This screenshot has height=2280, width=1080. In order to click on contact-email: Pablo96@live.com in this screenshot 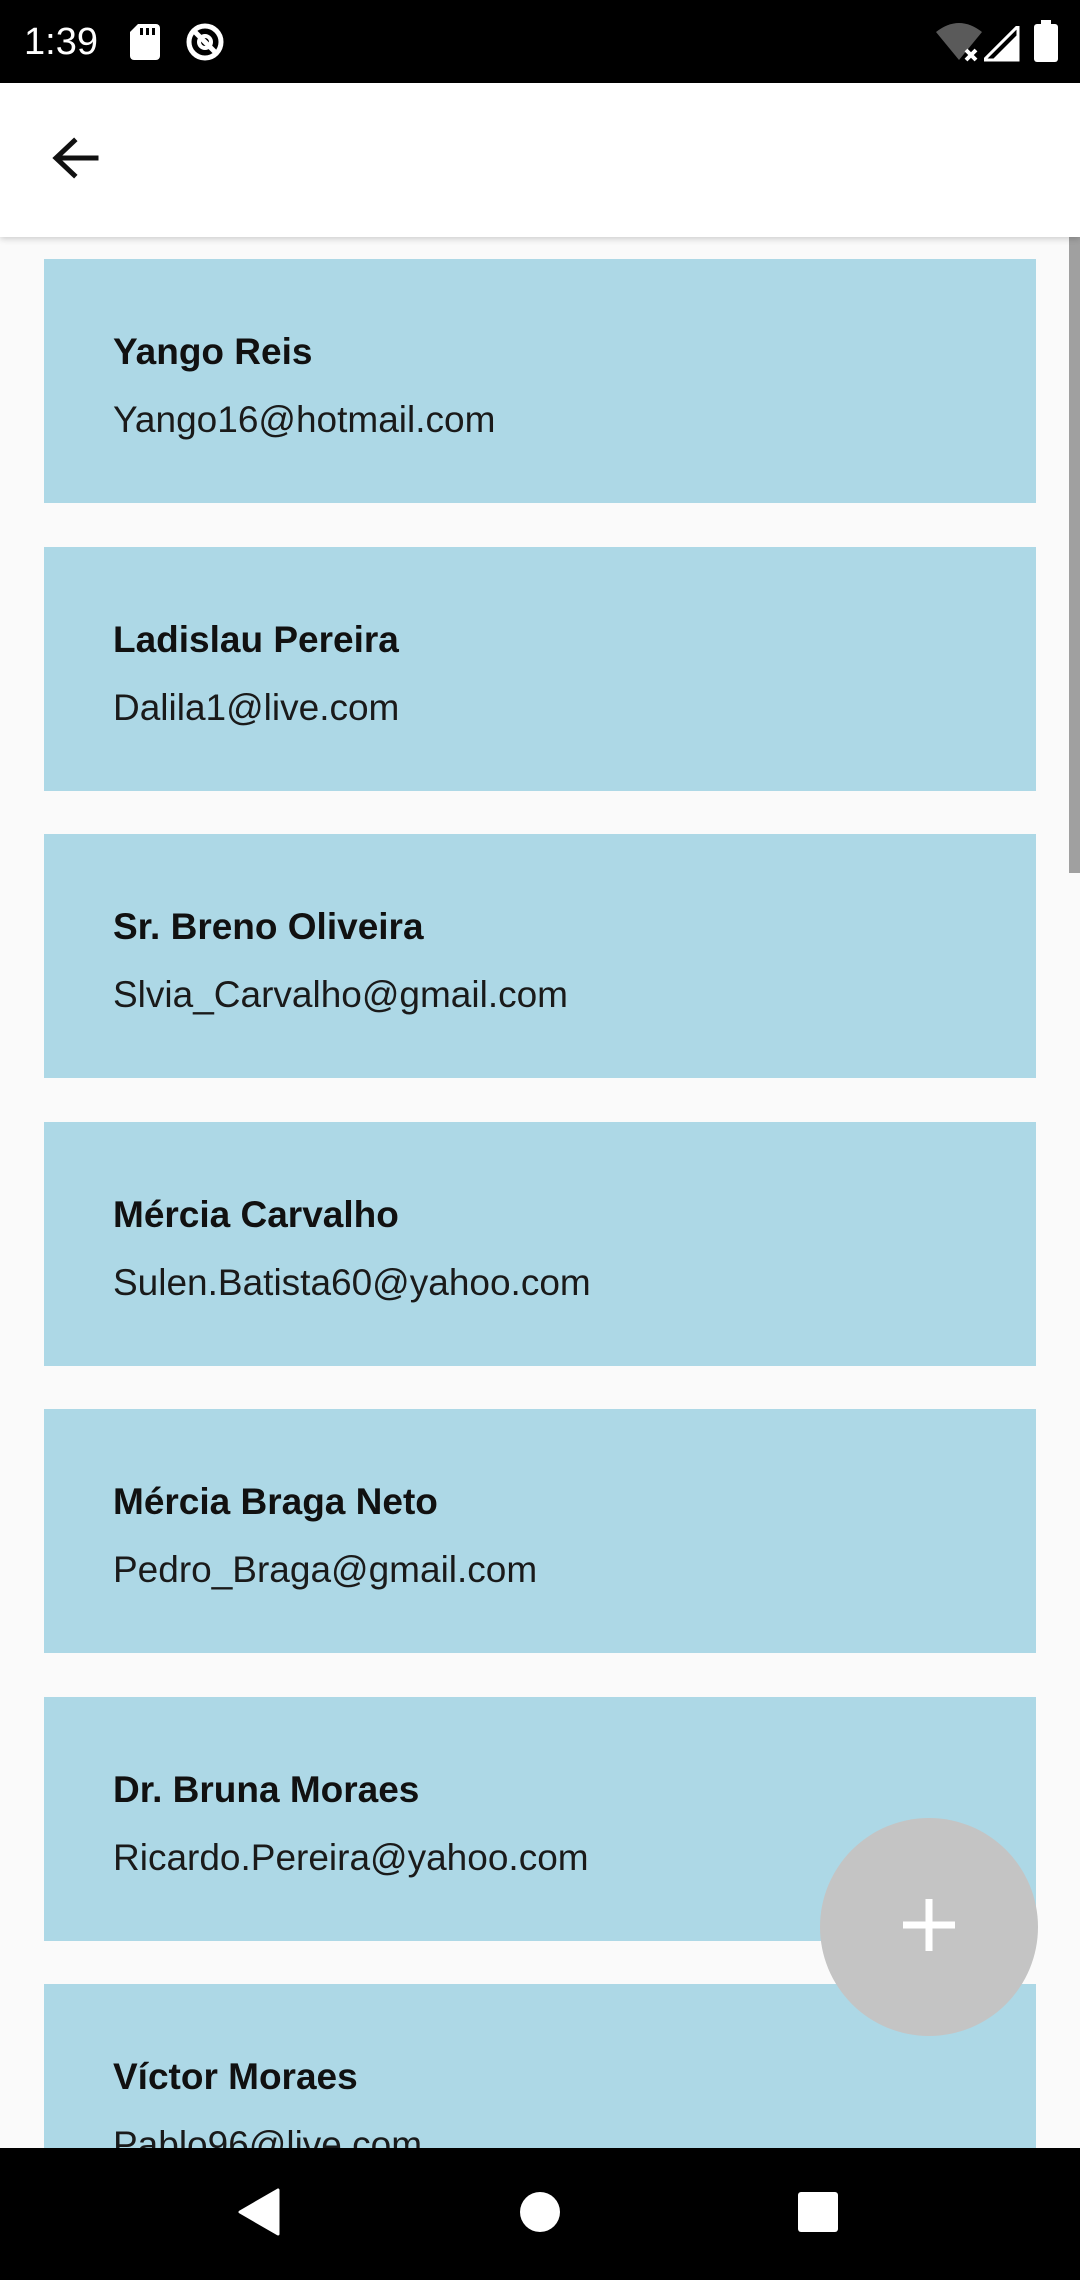, I will do `click(268, 2136)`.